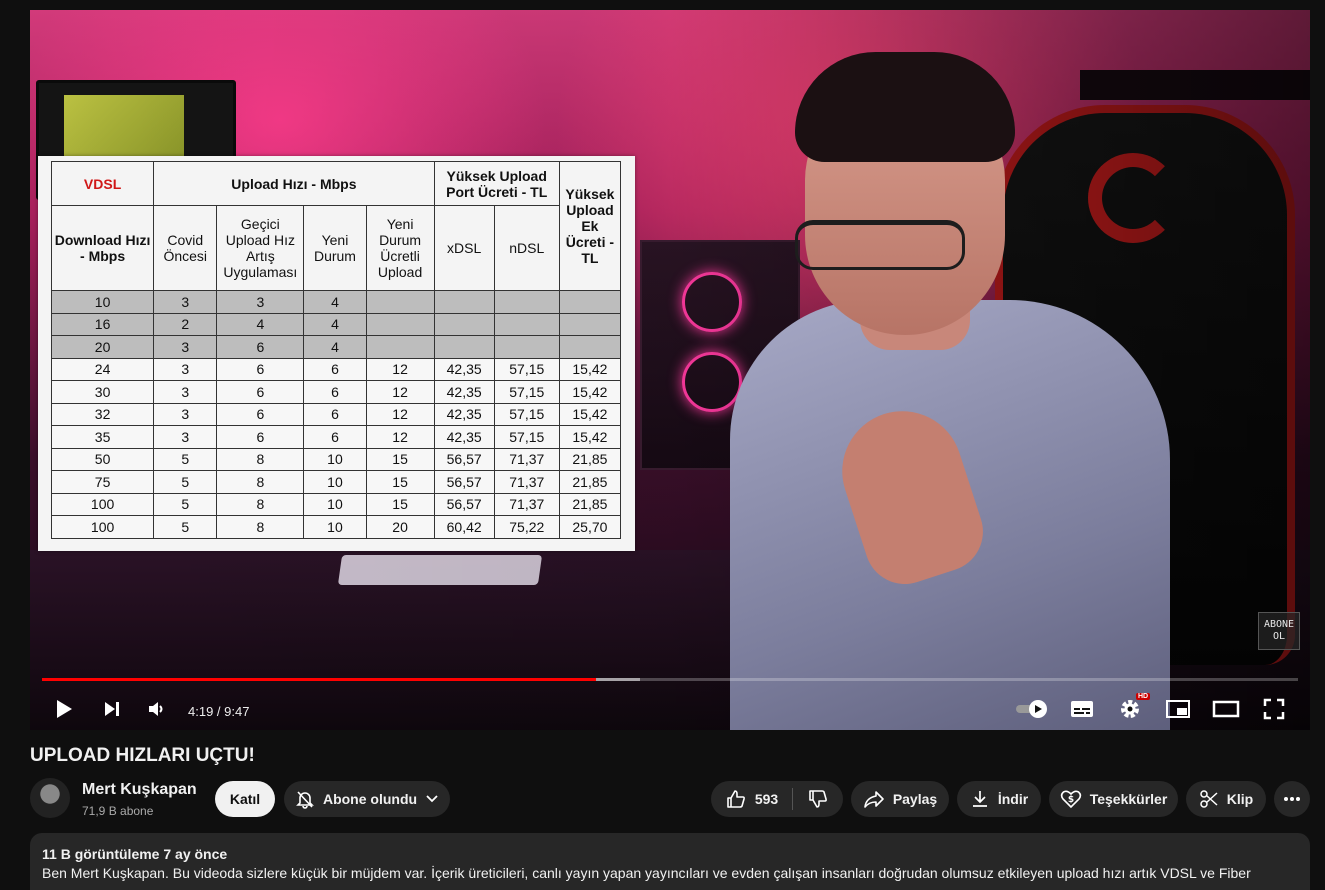 This screenshot has width=1325, height=890. Describe the element at coordinates (370, 799) in the screenshot. I see `subscribed-label: Abone olundu` at that location.